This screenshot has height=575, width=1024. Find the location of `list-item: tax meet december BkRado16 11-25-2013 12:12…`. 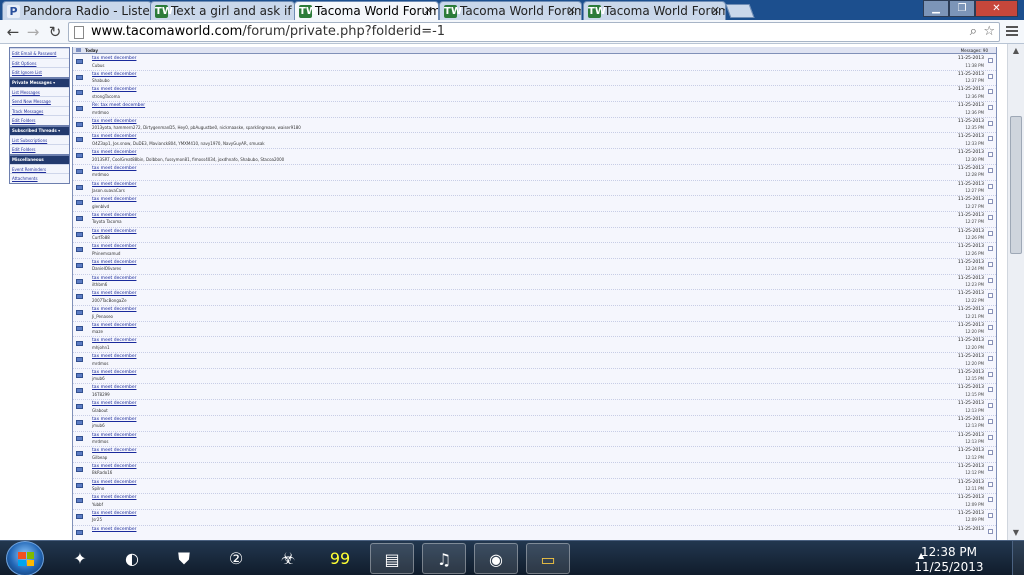

list-item: tax meet december BkRado16 11-25-2013 12:12… is located at coordinates (534, 471).